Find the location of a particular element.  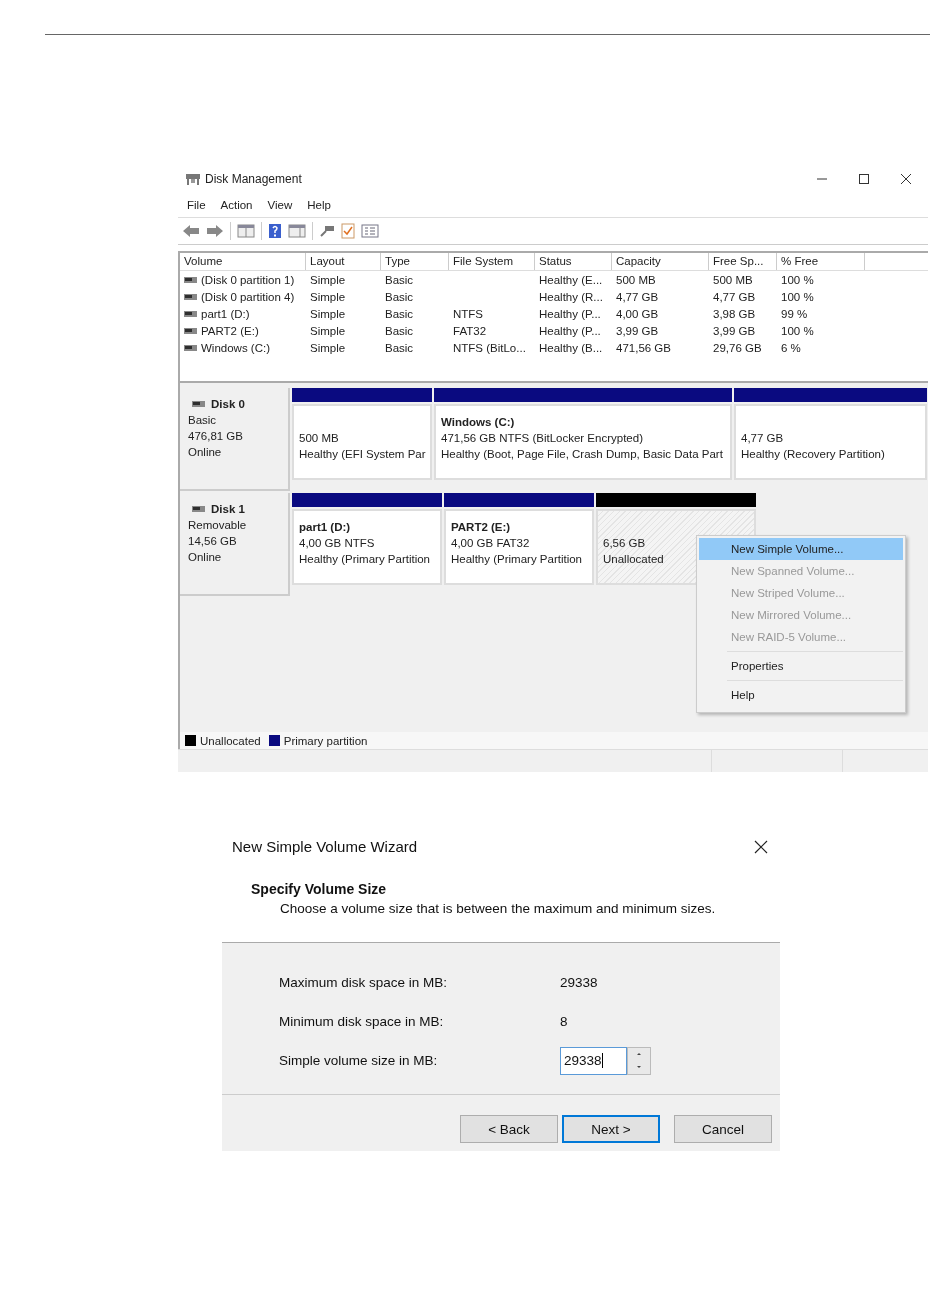

partition-info: Healthy (Recovery Partition) is located at coordinates (813, 454).